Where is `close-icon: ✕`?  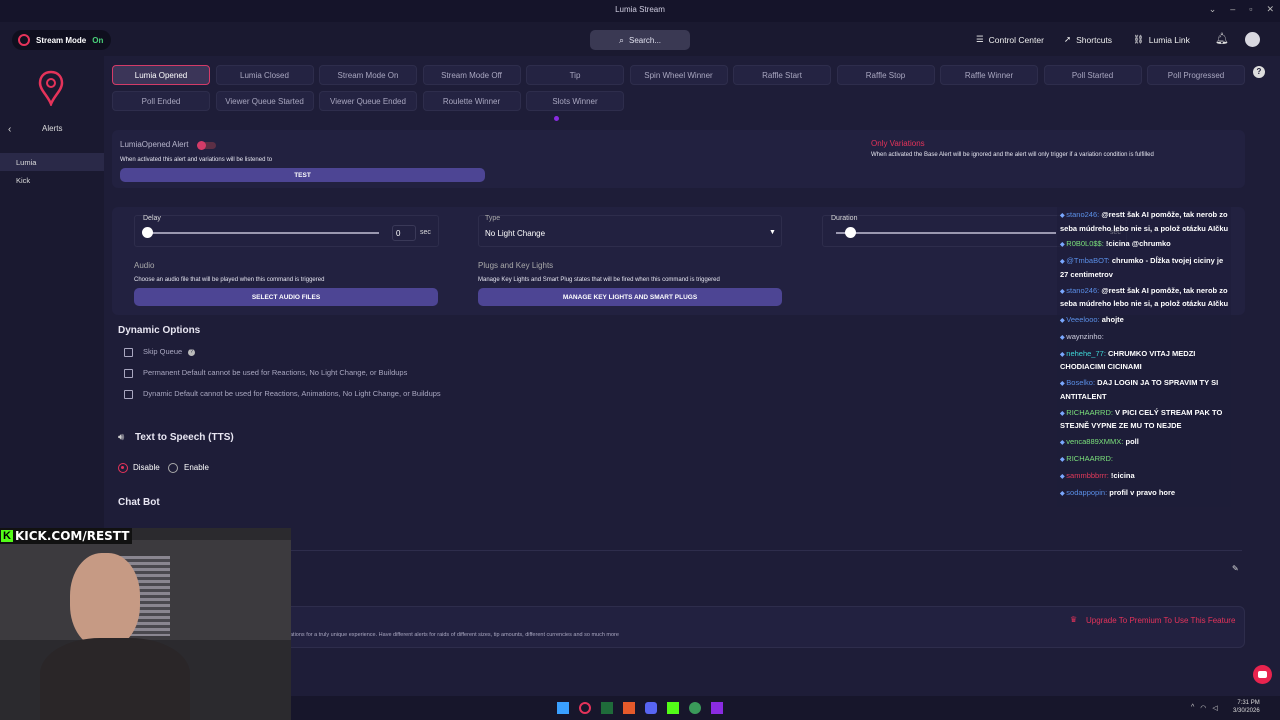
close-icon: ✕ is located at coordinates (1270, 9).